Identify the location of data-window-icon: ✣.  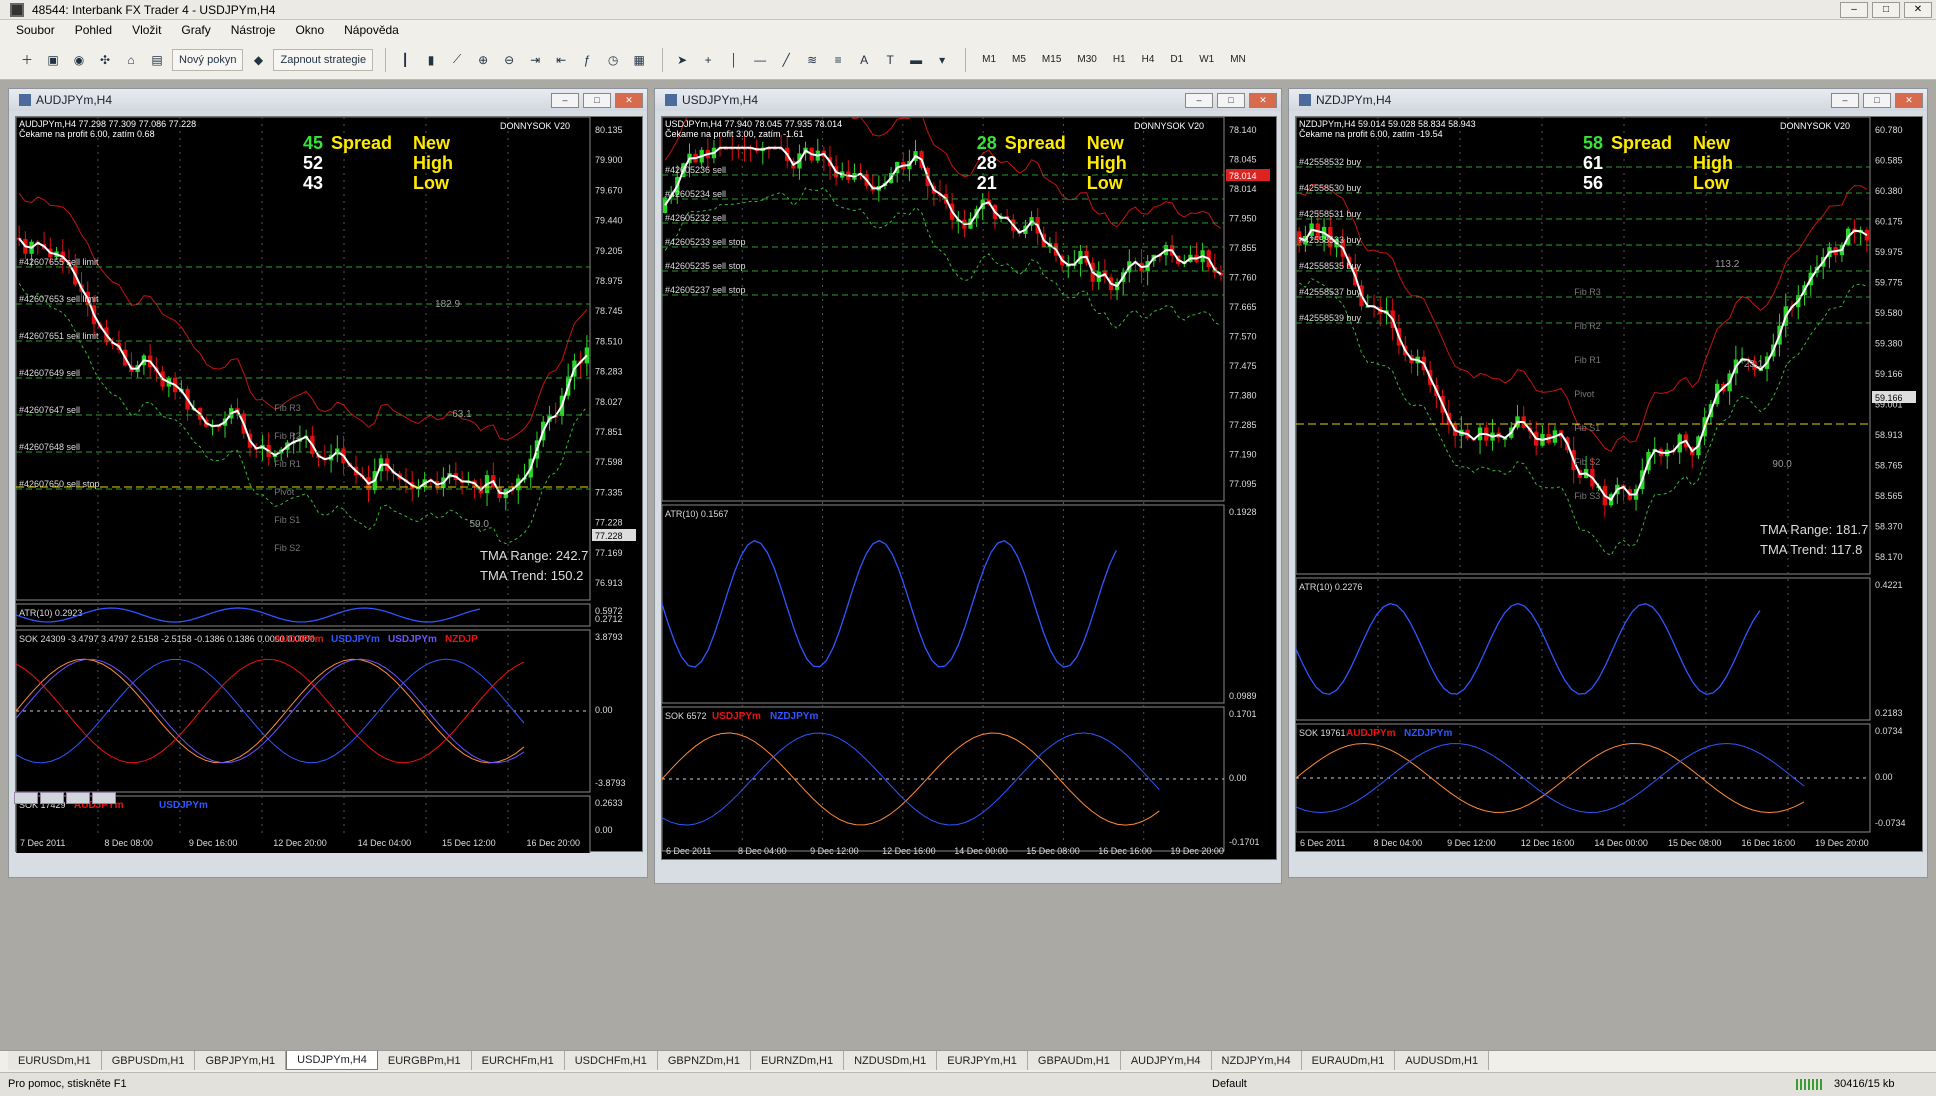
(105, 60).